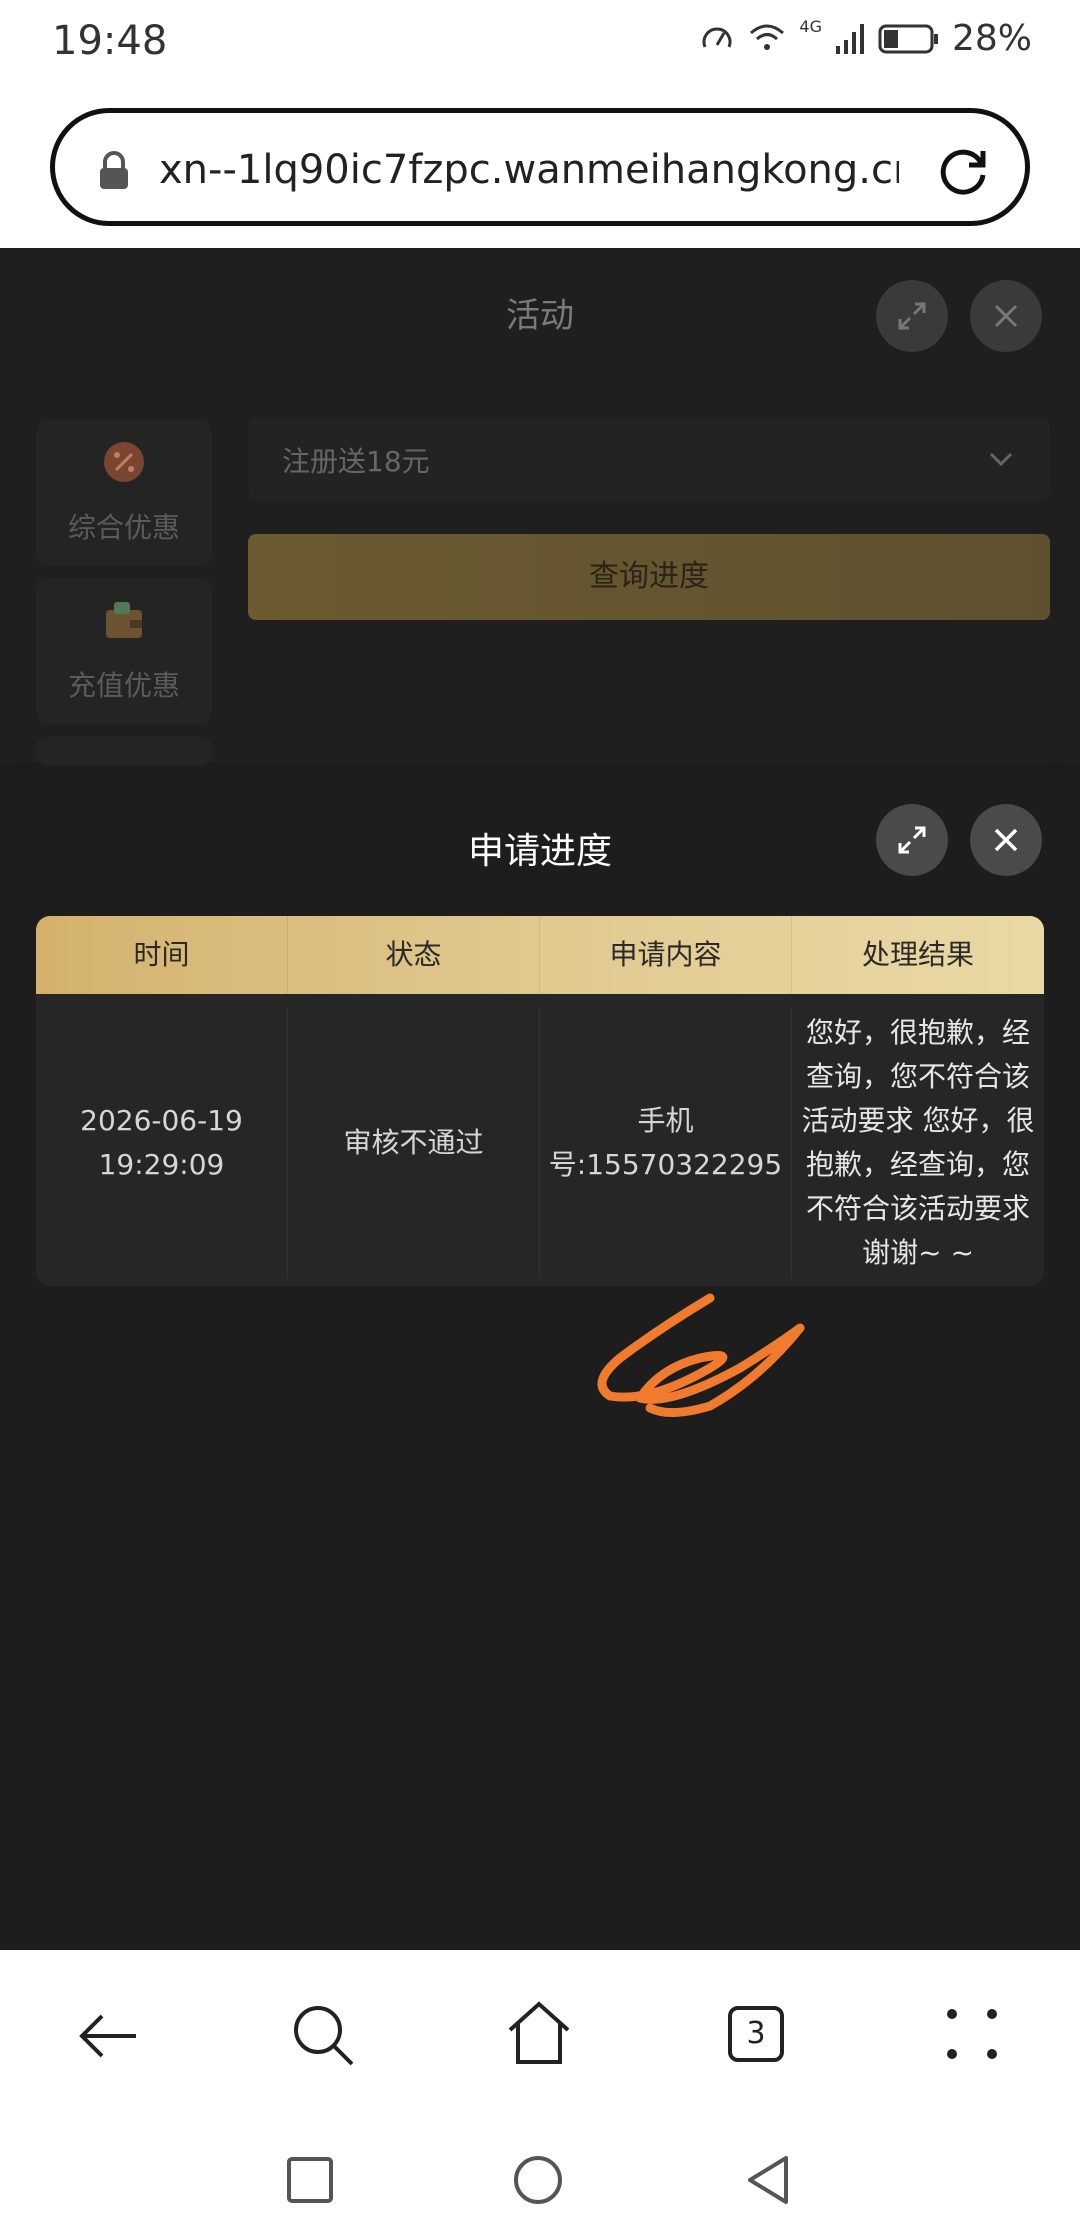 This screenshot has height=2240, width=1080. I want to click on cell-time: 2026-06-19 19:29:09, so click(162, 1143).